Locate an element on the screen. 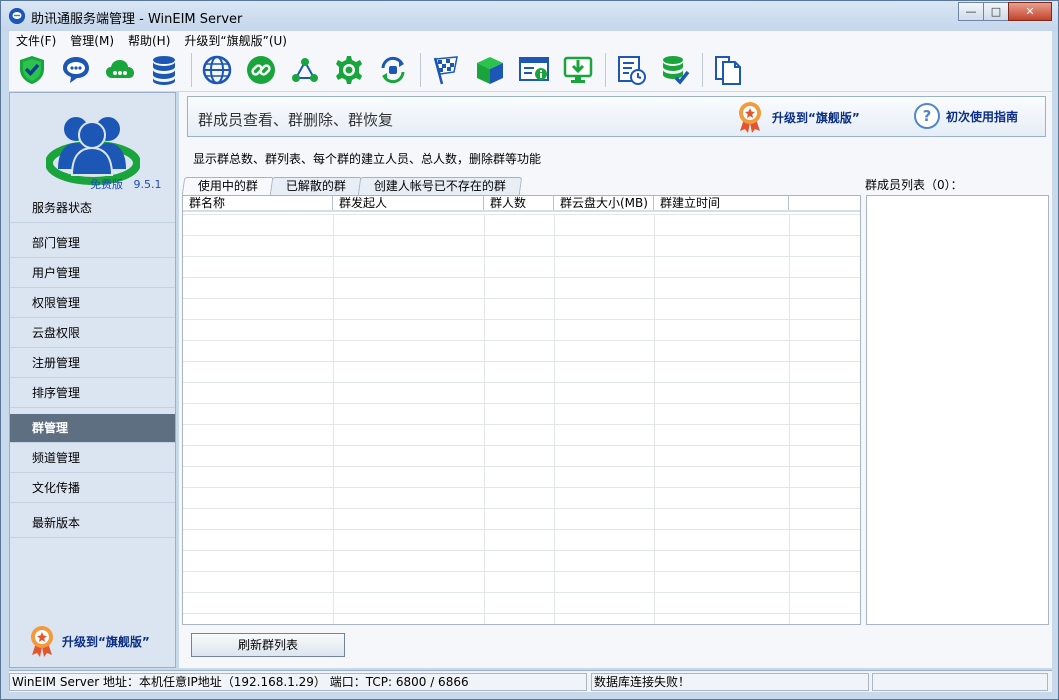  database-status: 数据库连接失败！ is located at coordinates (730, 682).